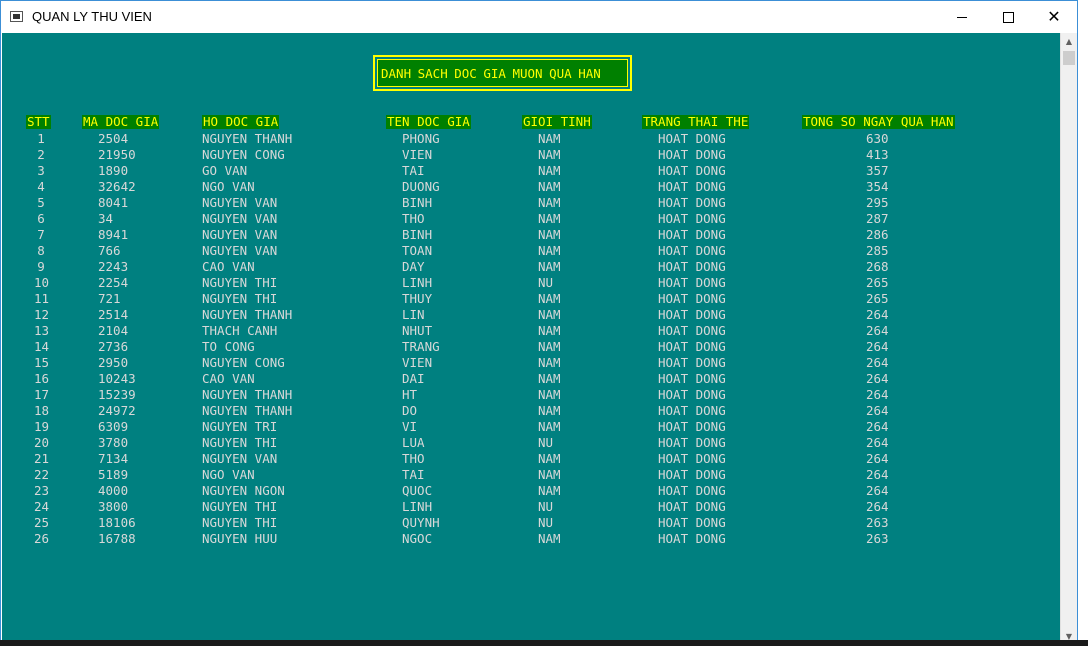 This screenshot has height=646, width=1088. What do you see at coordinates (1068, 339) in the screenshot?
I see `vertical-scrollbar: ▲ ▼` at bounding box center [1068, 339].